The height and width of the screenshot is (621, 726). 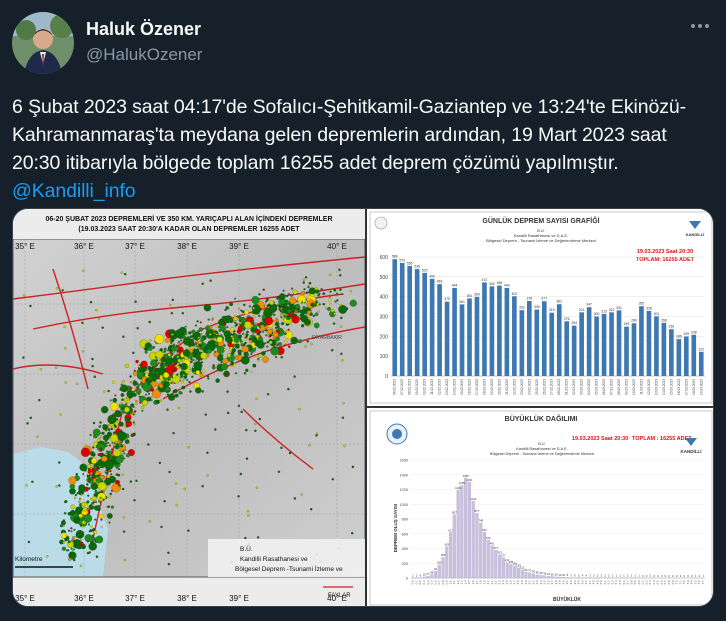 I want to click on mention-link: @Kandilli_info, so click(x=74, y=191).